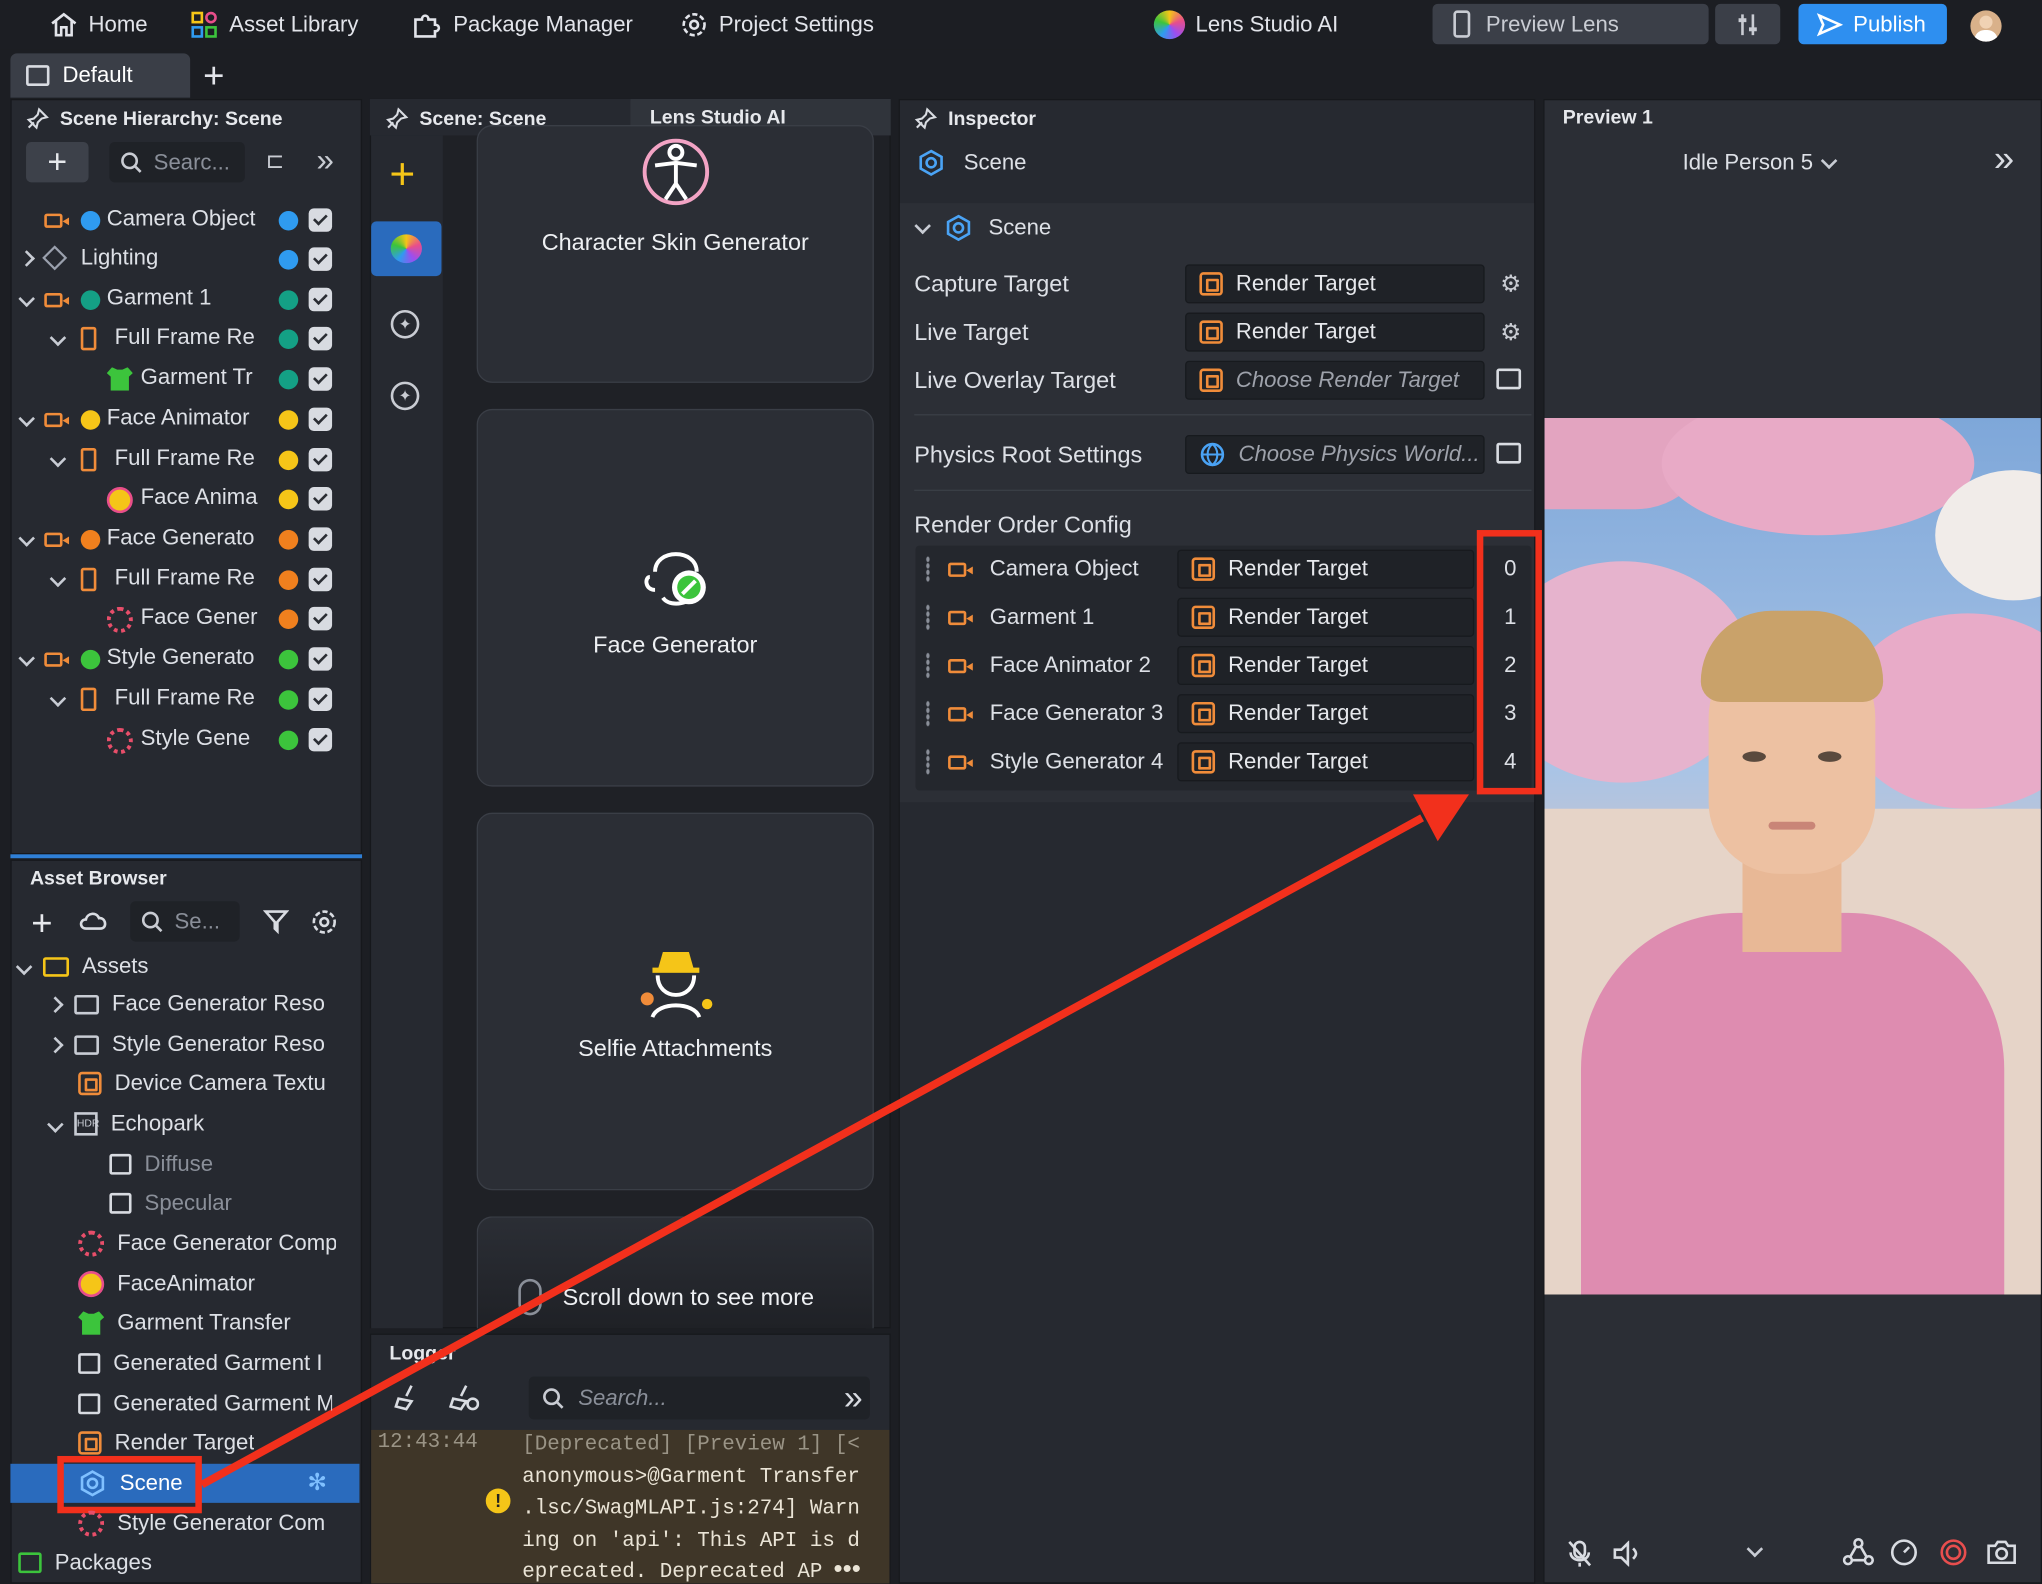 This screenshot has height=1584, width=2042. What do you see at coordinates (186, 259) in the screenshot?
I see `hierarchy-row: Lighting` at bounding box center [186, 259].